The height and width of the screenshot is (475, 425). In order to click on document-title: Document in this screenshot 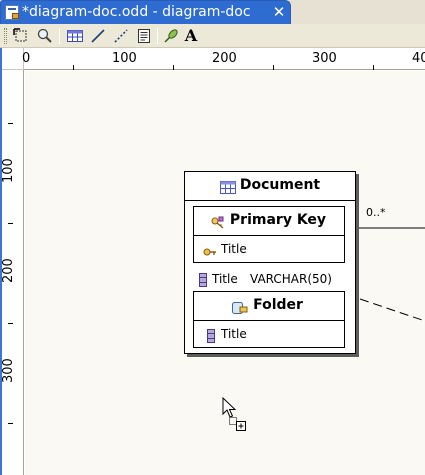, I will do `click(280, 185)`.